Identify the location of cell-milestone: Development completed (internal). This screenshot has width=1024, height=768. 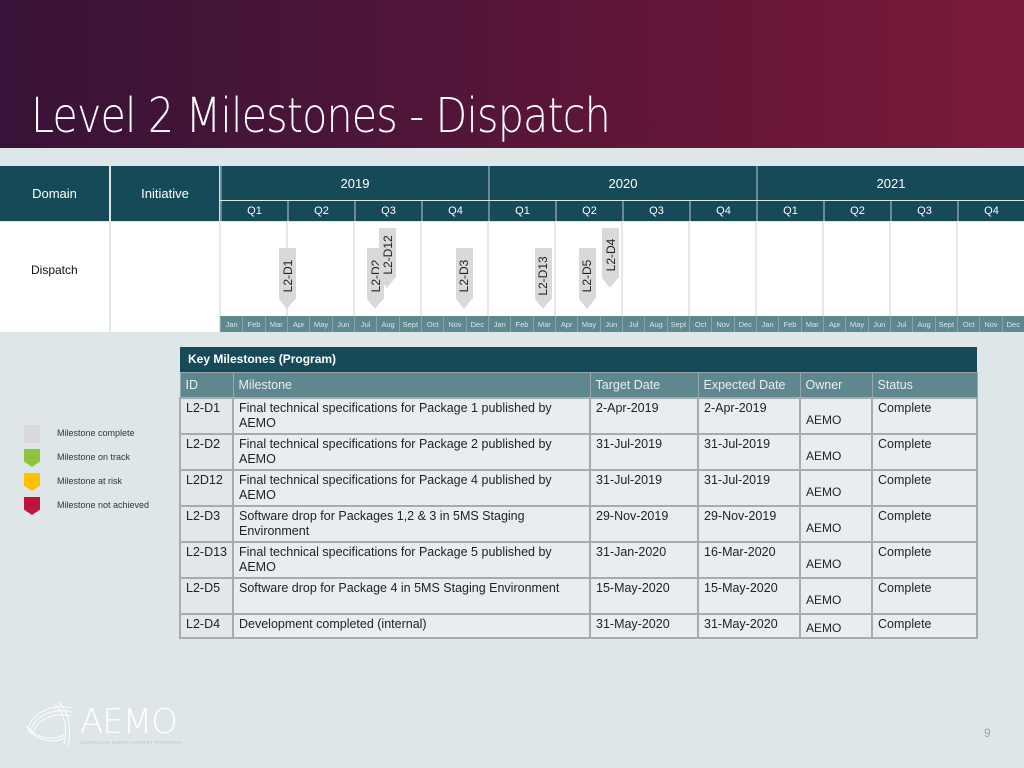
(411, 626).